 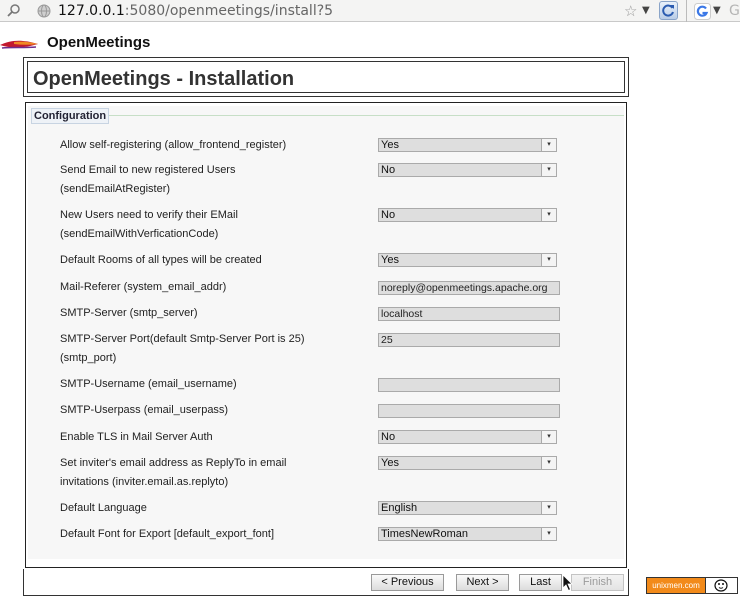 What do you see at coordinates (721, 585) in the screenshot?
I see `penguin-icon` at bounding box center [721, 585].